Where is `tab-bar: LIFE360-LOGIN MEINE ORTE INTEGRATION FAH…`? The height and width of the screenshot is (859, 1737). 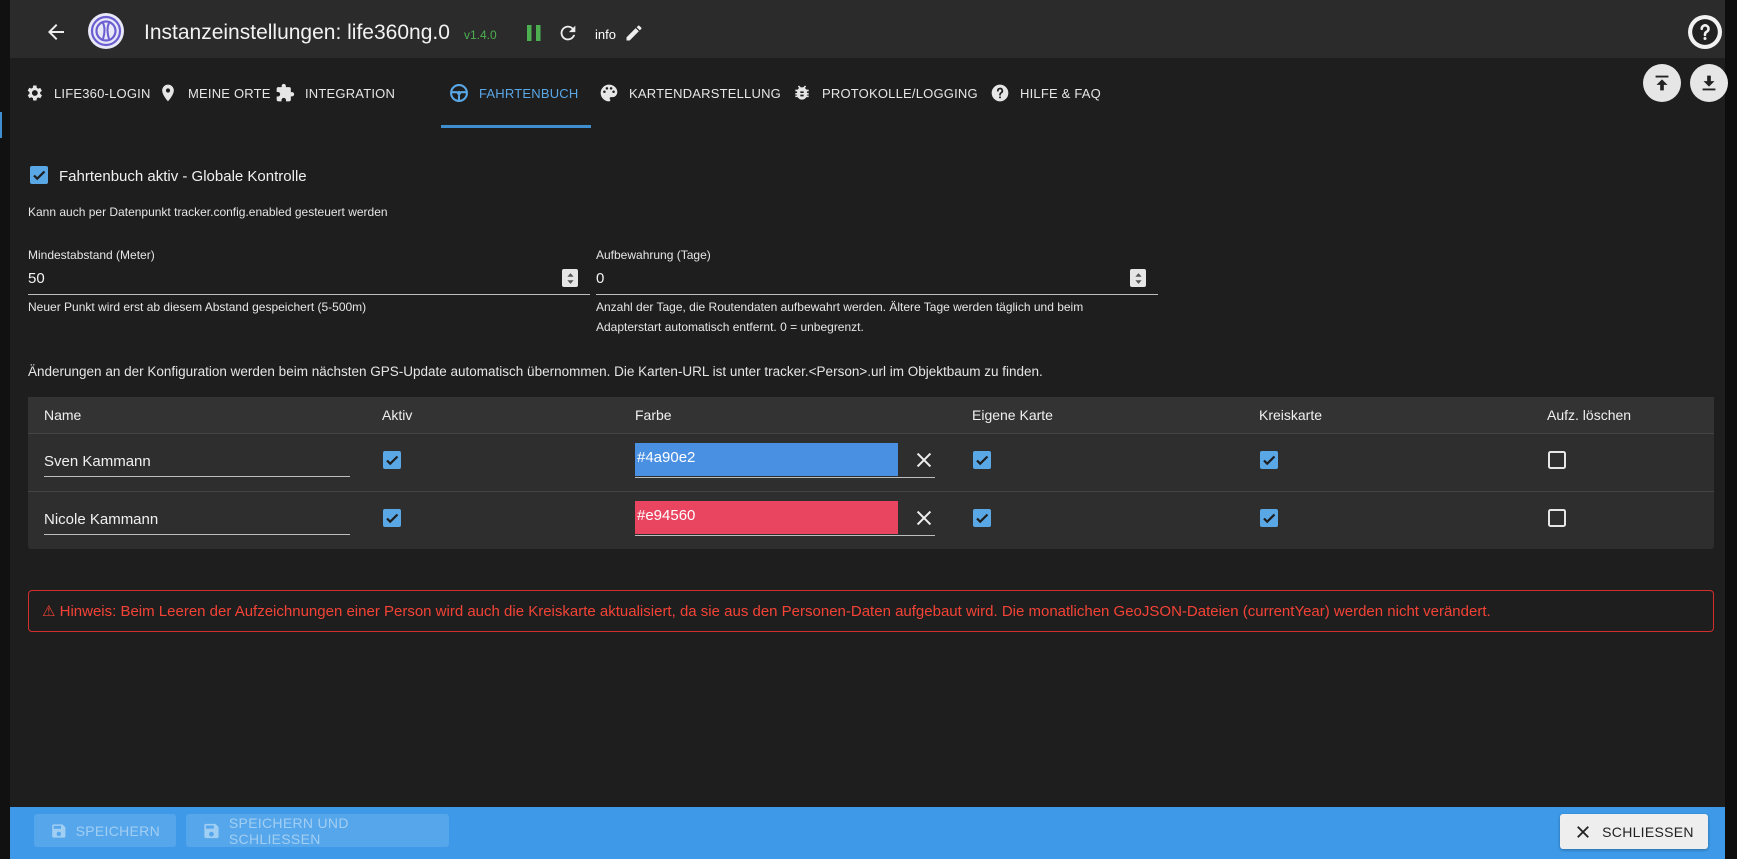 tab-bar: LIFE360-LOGIN MEINE ORTE INTEGRATION FAH… is located at coordinates (867, 93).